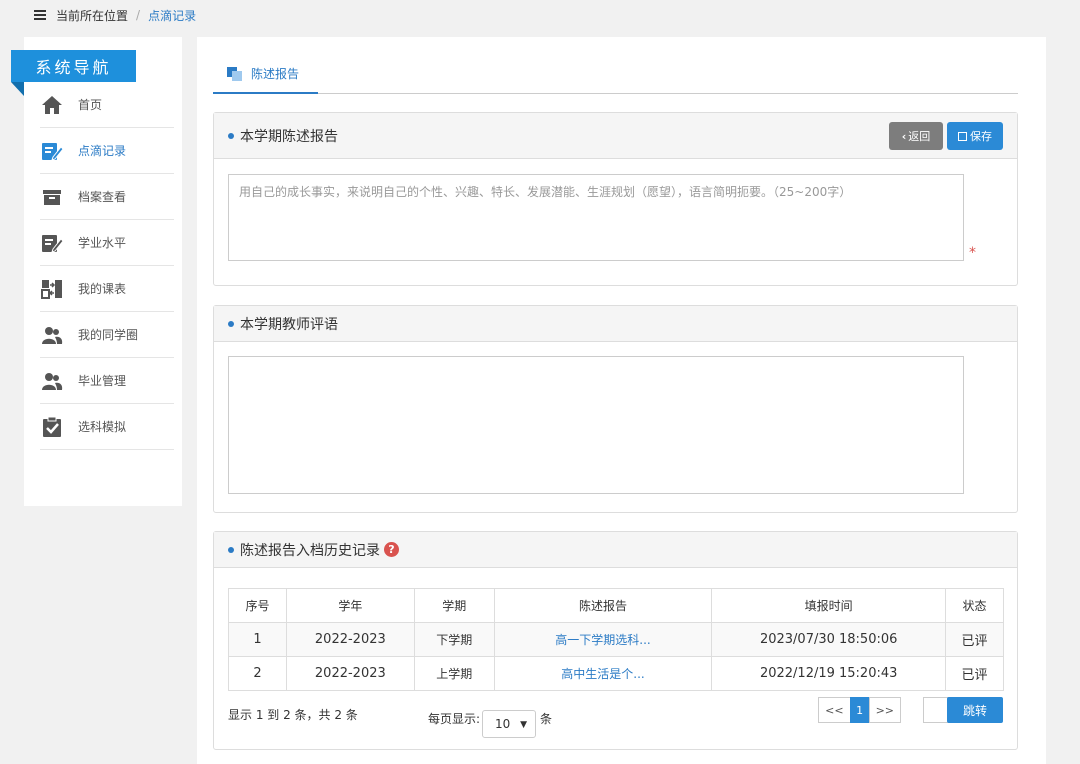  I want to click on save-icon, so click(962, 136).